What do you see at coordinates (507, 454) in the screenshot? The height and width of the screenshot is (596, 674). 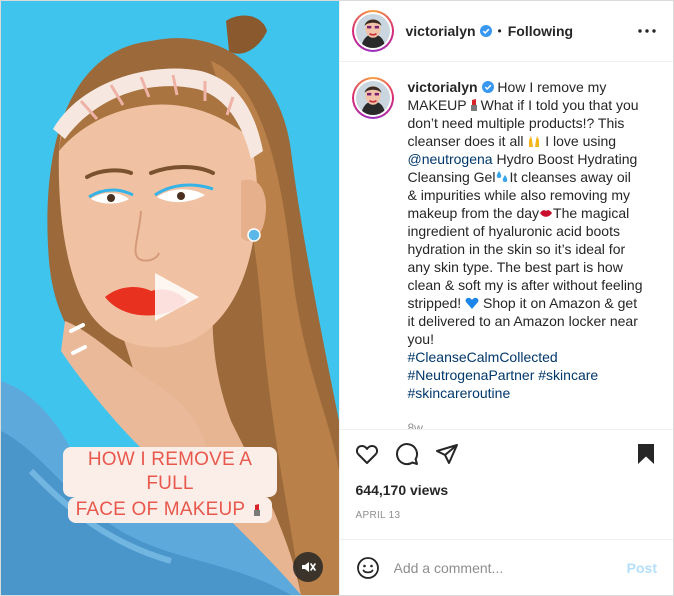 I see `action-bar` at bounding box center [507, 454].